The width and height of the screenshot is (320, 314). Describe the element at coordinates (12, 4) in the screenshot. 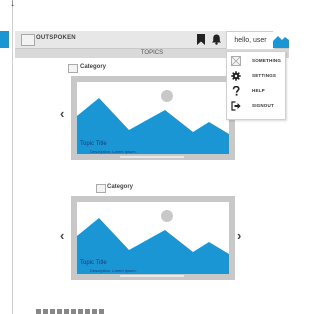

I see `down-arrow-icon: ↓` at that location.